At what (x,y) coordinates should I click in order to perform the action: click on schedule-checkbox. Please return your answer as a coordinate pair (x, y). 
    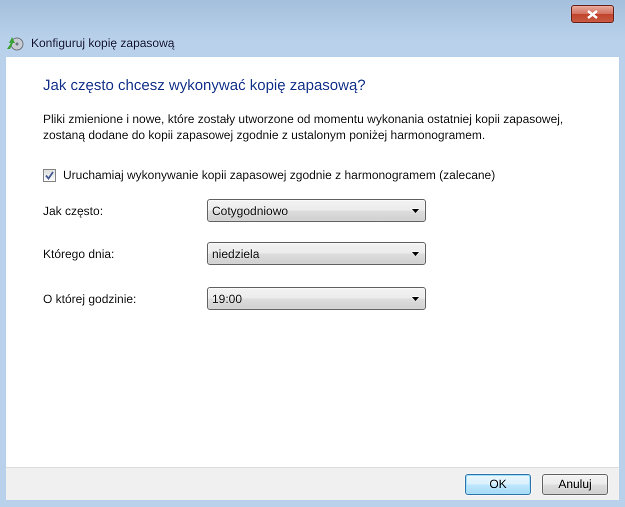
    Looking at the image, I should click on (49, 175).